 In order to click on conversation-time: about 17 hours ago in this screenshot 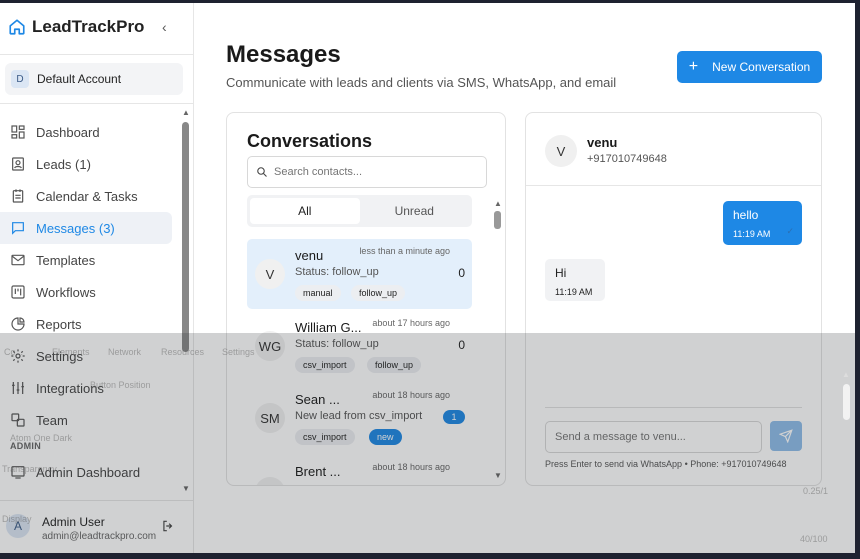, I will do `click(411, 323)`.